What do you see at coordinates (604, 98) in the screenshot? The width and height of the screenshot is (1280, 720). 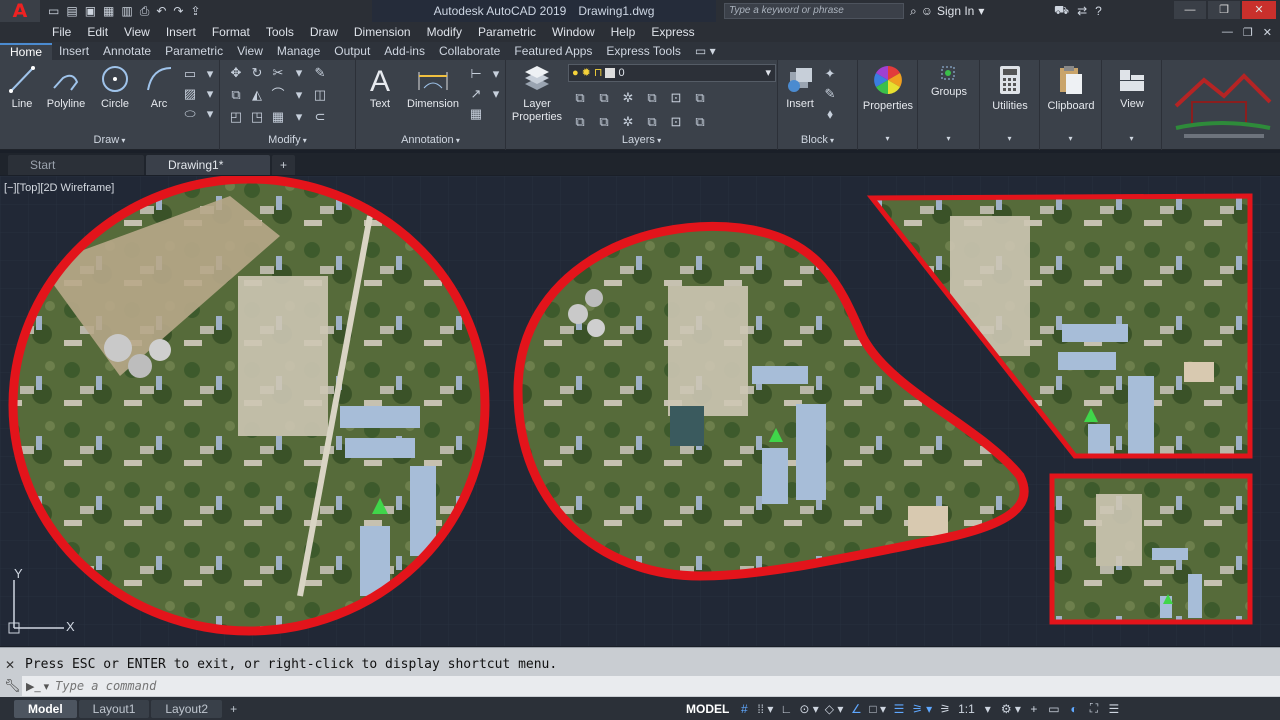 I see `layer-iso-icon: ⧉` at bounding box center [604, 98].